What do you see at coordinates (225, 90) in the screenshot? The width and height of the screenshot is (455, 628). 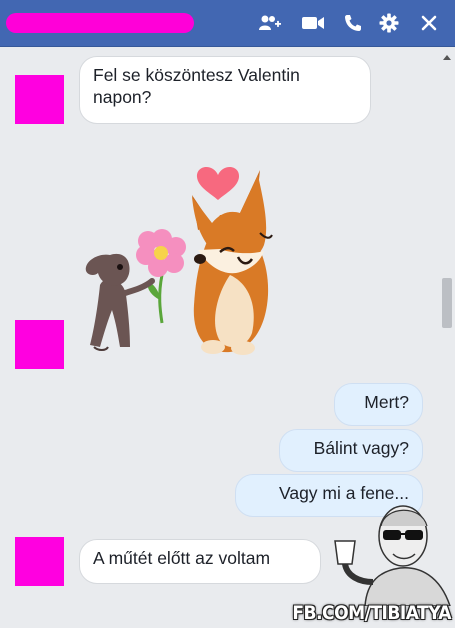 I see `incoming-message-bubble: Fel se köszöntesz Valentin napon?` at bounding box center [225, 90].